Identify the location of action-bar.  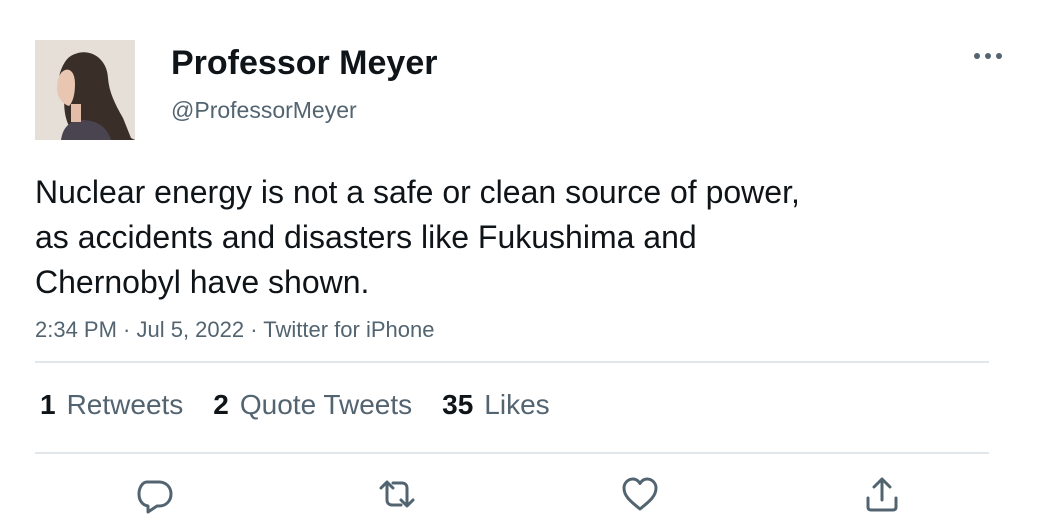
(525, 494).